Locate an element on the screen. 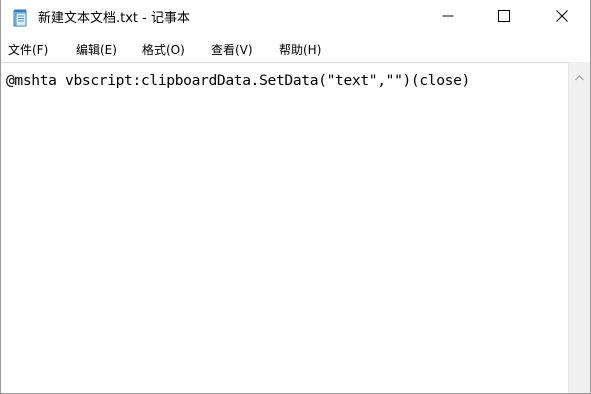 The height and width of the screenshot is (394, 591). close-button is located at coordinates (562, 16).